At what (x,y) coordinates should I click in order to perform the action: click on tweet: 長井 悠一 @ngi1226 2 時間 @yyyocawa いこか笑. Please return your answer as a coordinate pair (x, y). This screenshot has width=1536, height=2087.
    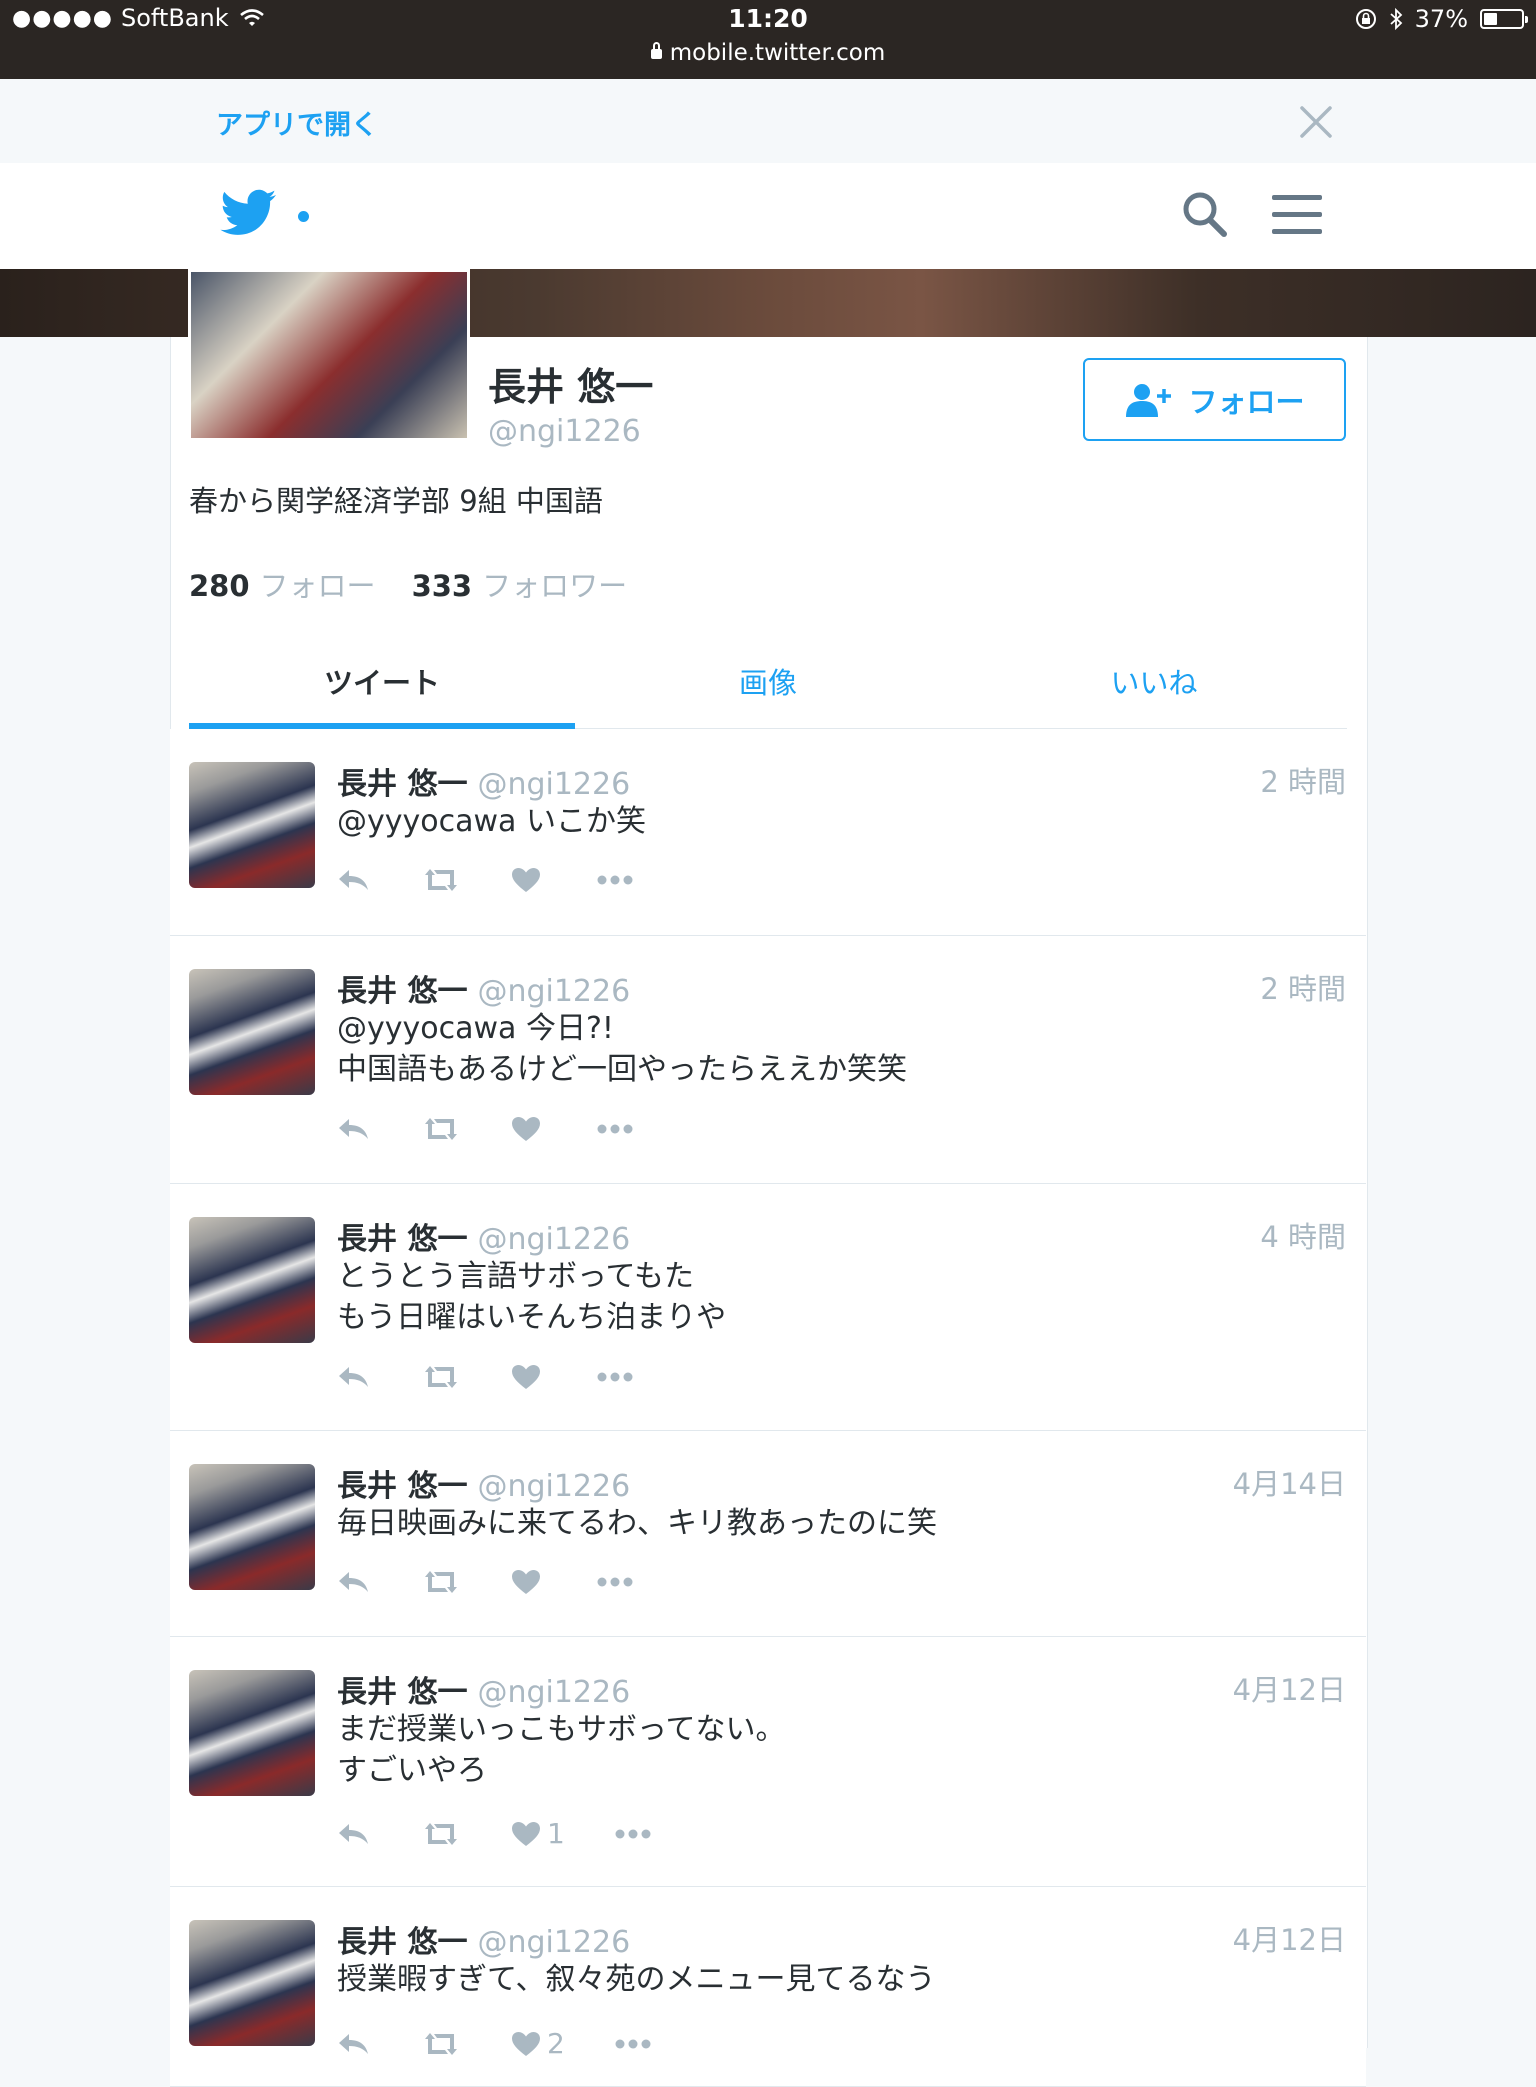
    Looking at the image, I should click on (768, 832).